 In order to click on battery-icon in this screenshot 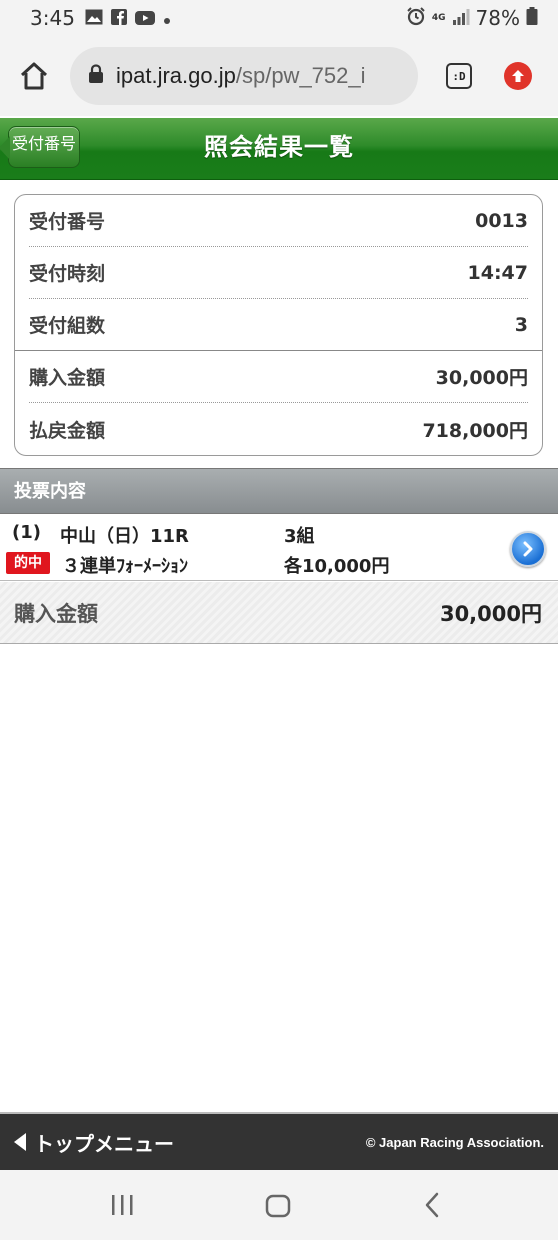, I will do `click(532, 18)`.